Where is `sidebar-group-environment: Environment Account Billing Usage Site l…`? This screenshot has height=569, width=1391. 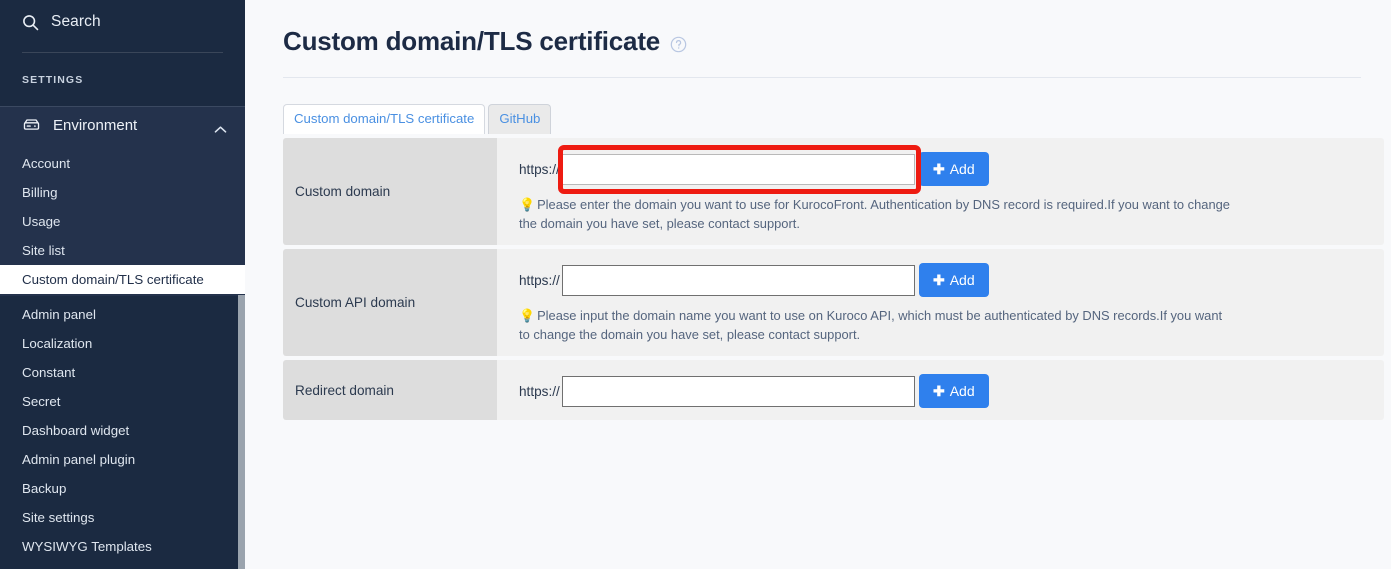
sidebar-group-environment: Environment Account Billing Usage Site l… is located at coordinates (122, 201).